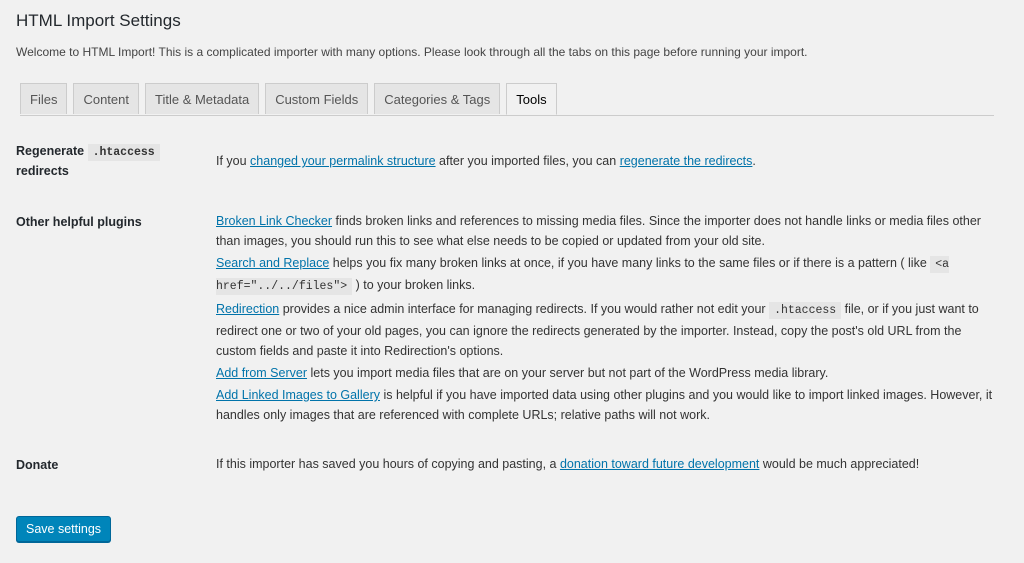  I want to click on regenerate-label: Regenerate .htaccess redirects, so click(111, 161).